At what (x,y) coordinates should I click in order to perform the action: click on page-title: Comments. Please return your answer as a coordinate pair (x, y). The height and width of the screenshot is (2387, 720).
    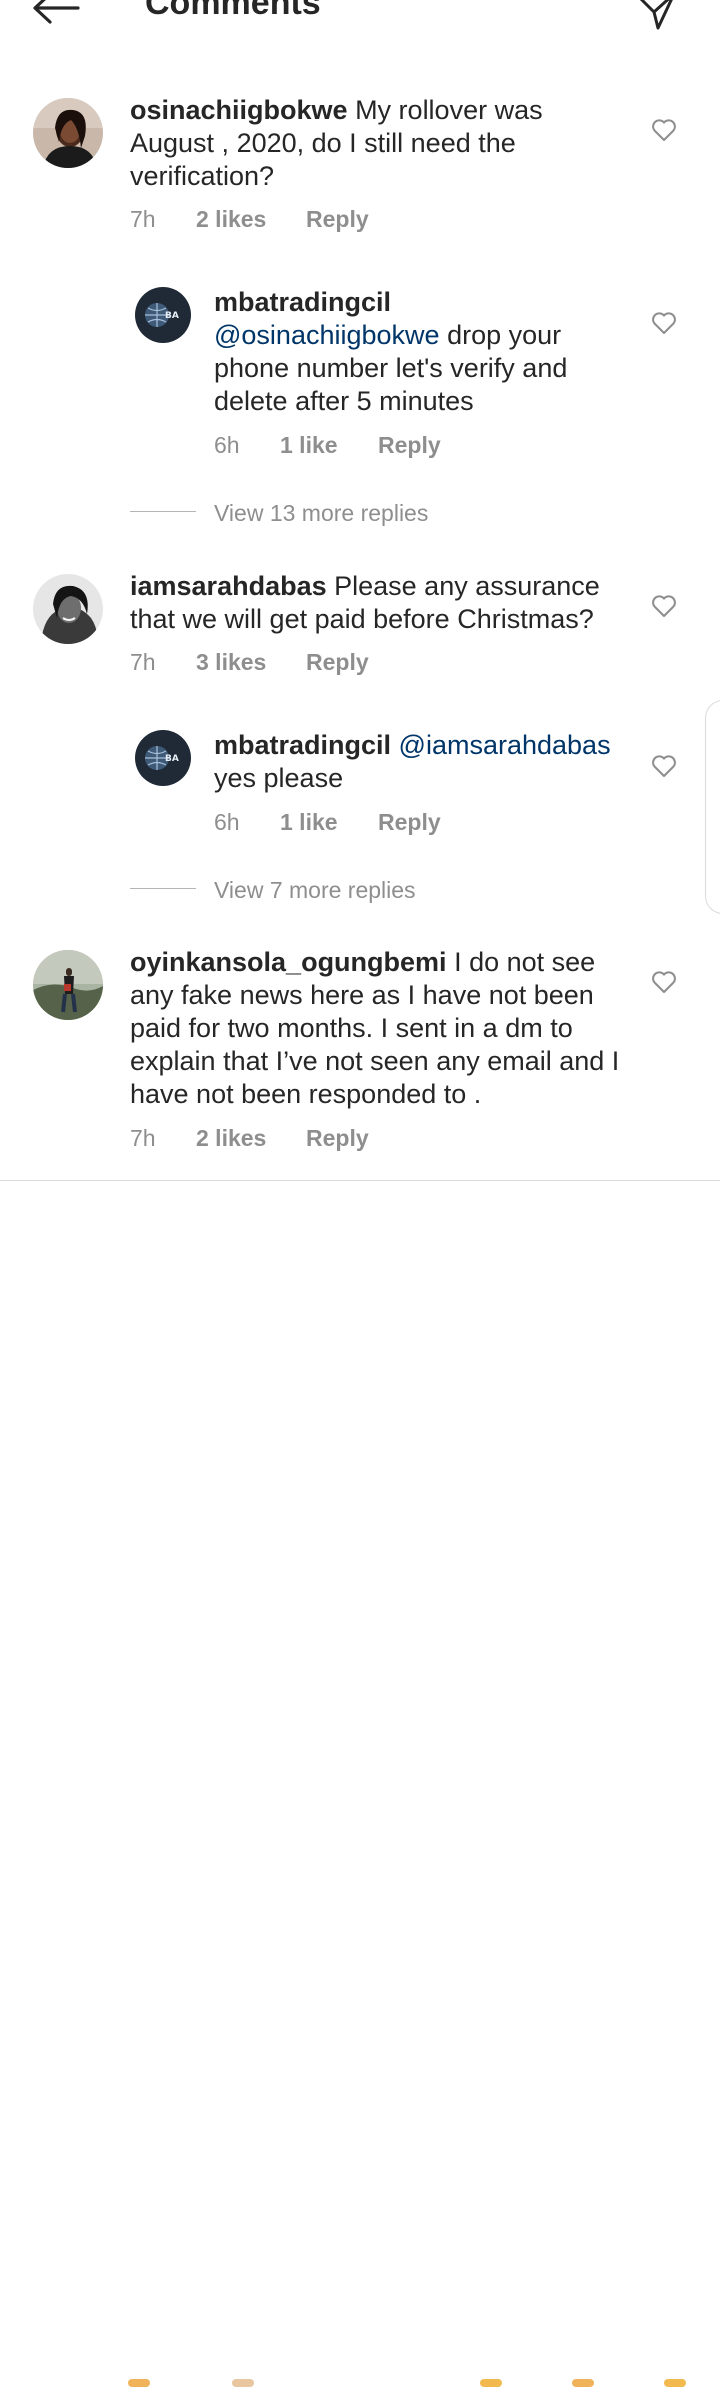
    Looking at the image, I should click on (233, 11).